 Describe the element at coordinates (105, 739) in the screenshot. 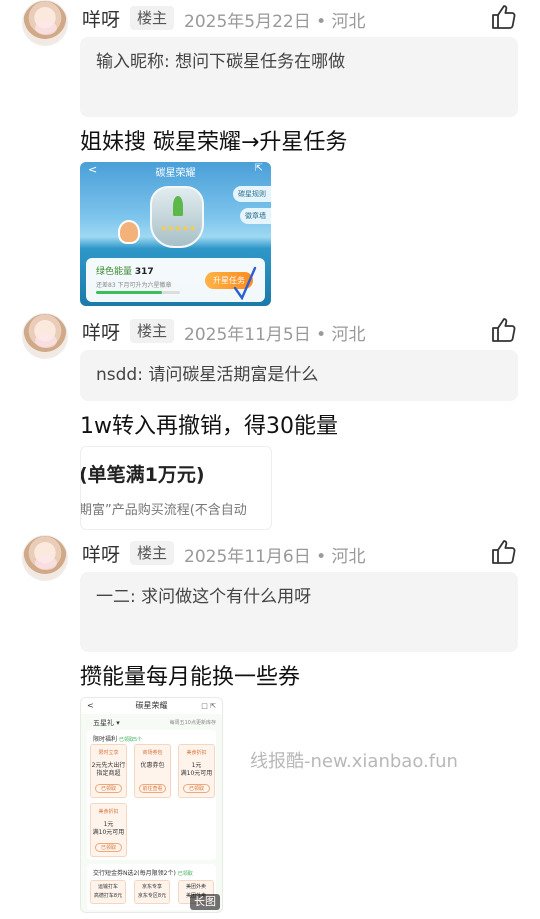

I see `section-title-text: 限时福利` at that location.